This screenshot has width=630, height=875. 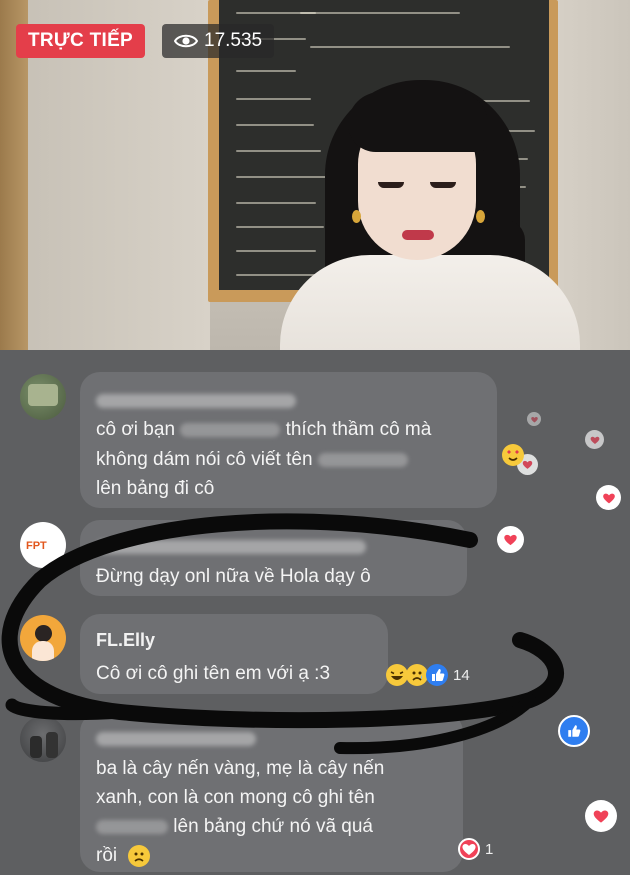 I want to click on eye-icon, so click(x=186, y=41).